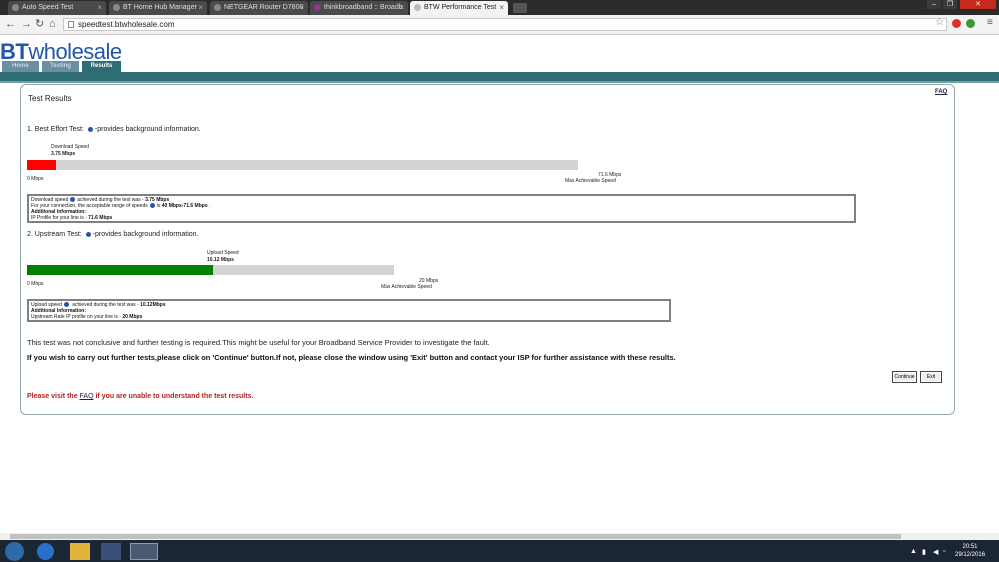  What do you see at coordinates (50, 98) in the screenshot?
I see `page-title: Test Results` at bounding box center [50, 98].